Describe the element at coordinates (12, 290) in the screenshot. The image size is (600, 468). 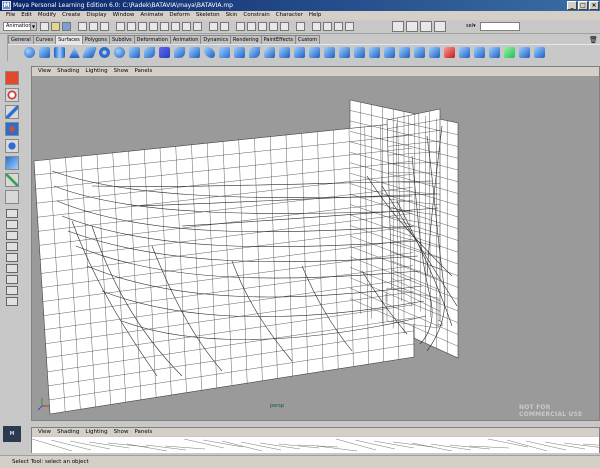
I see `layout-dope-sheet-icon` at that location.